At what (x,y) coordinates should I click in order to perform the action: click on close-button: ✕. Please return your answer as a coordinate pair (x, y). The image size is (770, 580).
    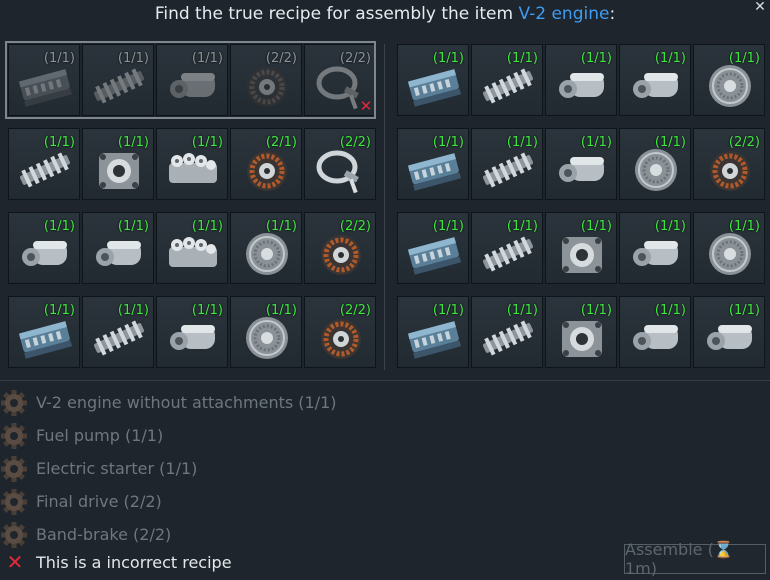
    Looking at the image, I should click on (760, 8).